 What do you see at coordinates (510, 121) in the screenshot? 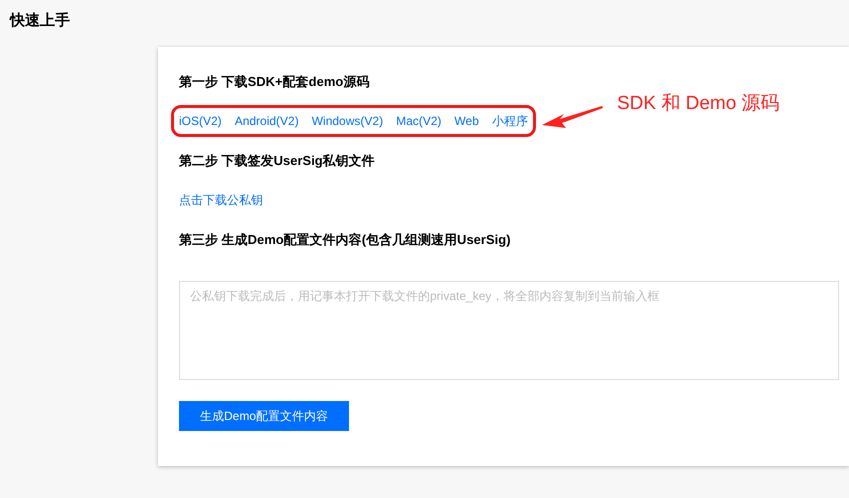
I see `download-link: 小程序` at bounding box center [510, 121].